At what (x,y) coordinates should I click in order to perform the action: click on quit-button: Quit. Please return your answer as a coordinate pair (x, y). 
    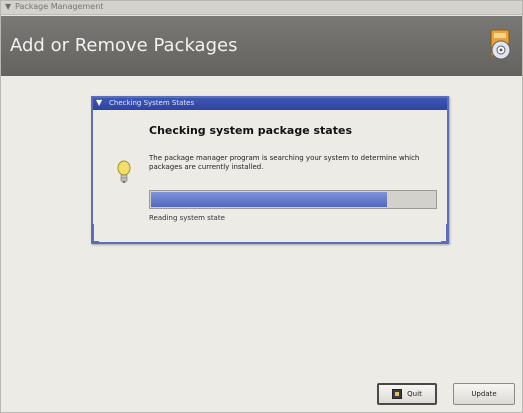
    Looking at the image, I should click on (407, 394).